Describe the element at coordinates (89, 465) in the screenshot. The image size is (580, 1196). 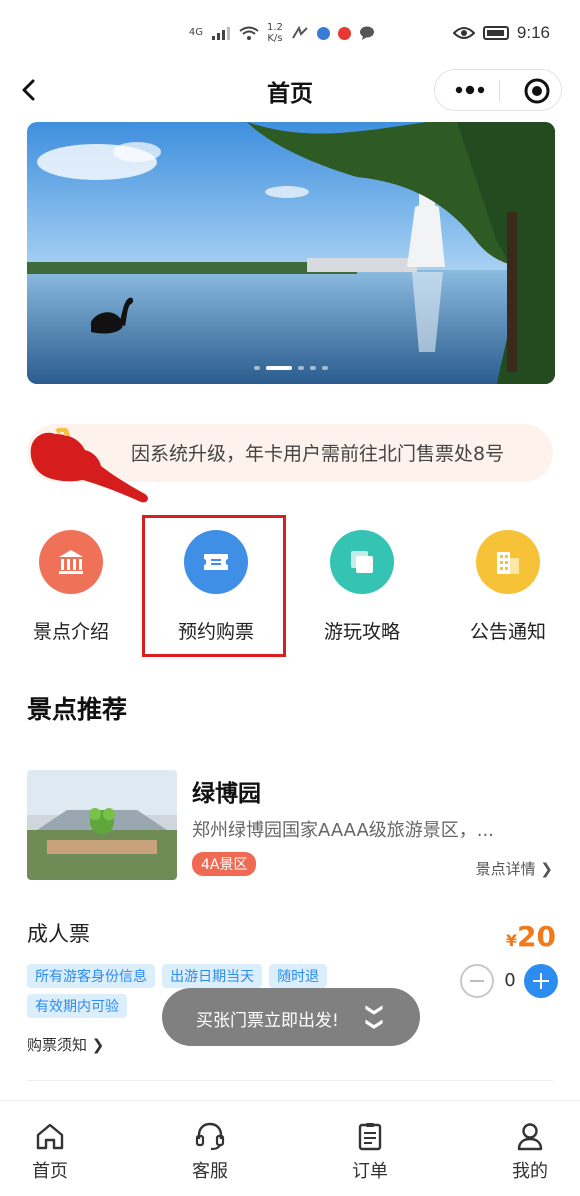
I see `pointing-hand-icon` at that location.